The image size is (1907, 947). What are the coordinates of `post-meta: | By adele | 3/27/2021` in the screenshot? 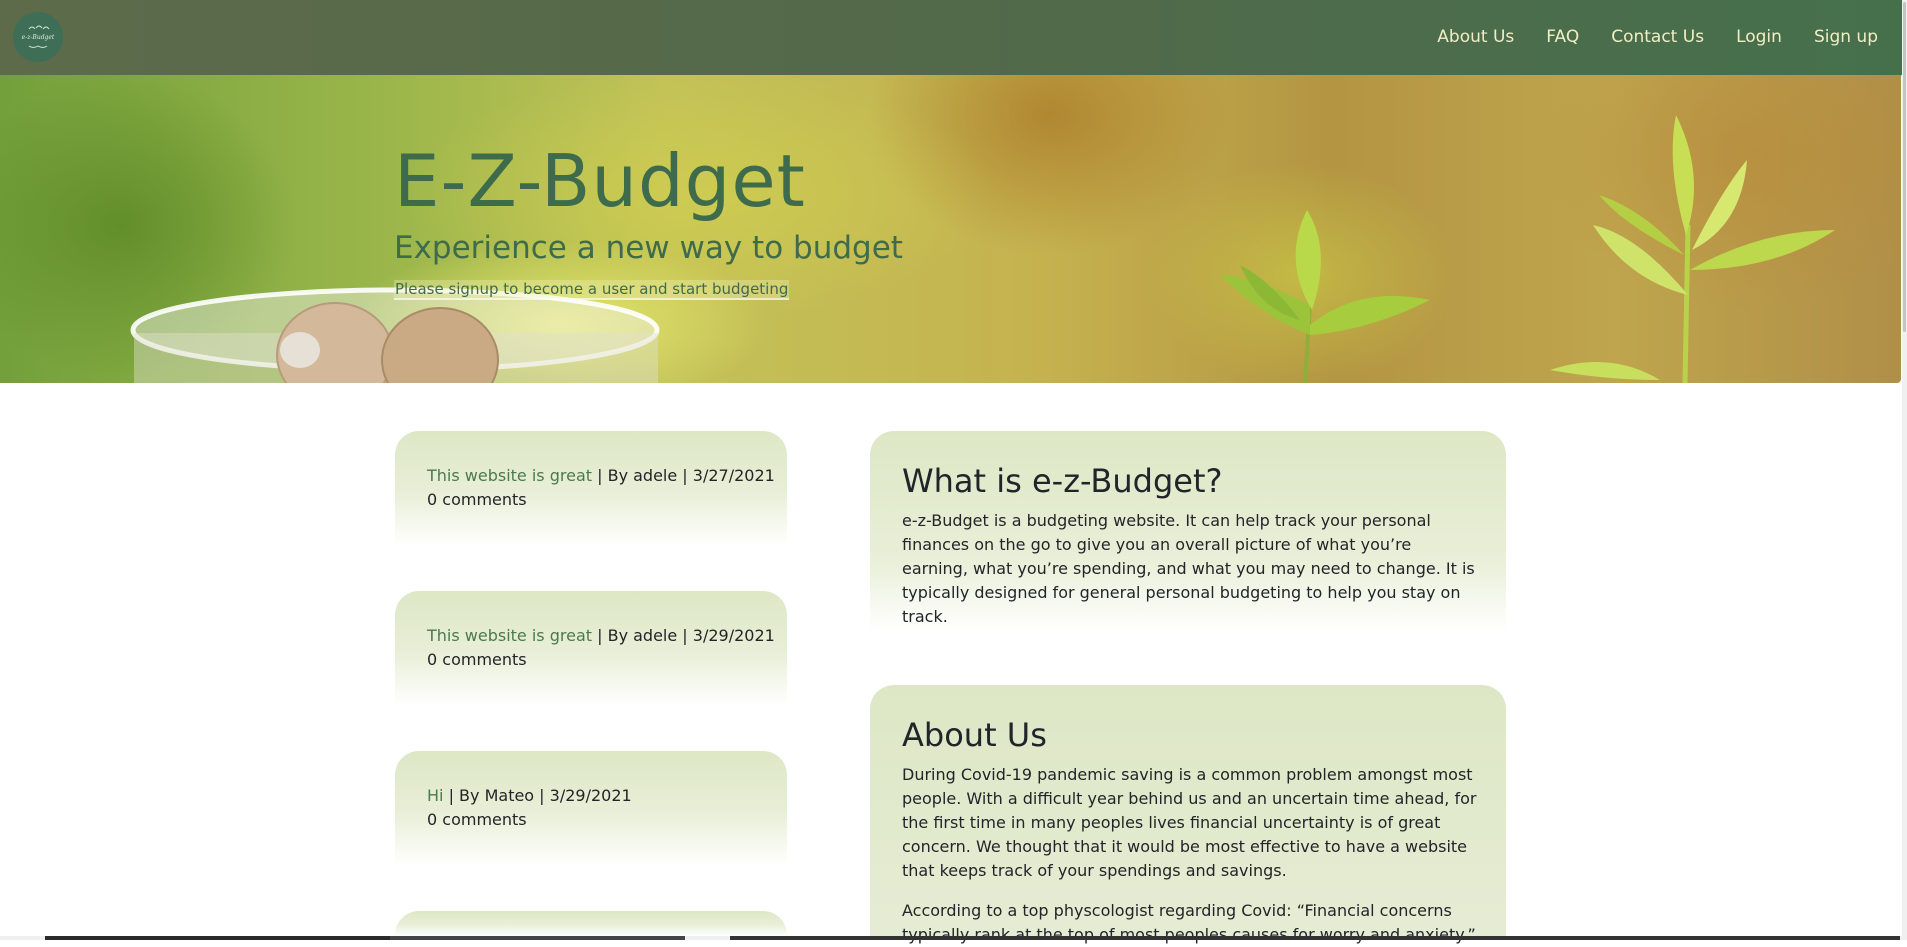 It's located at (683, 475).